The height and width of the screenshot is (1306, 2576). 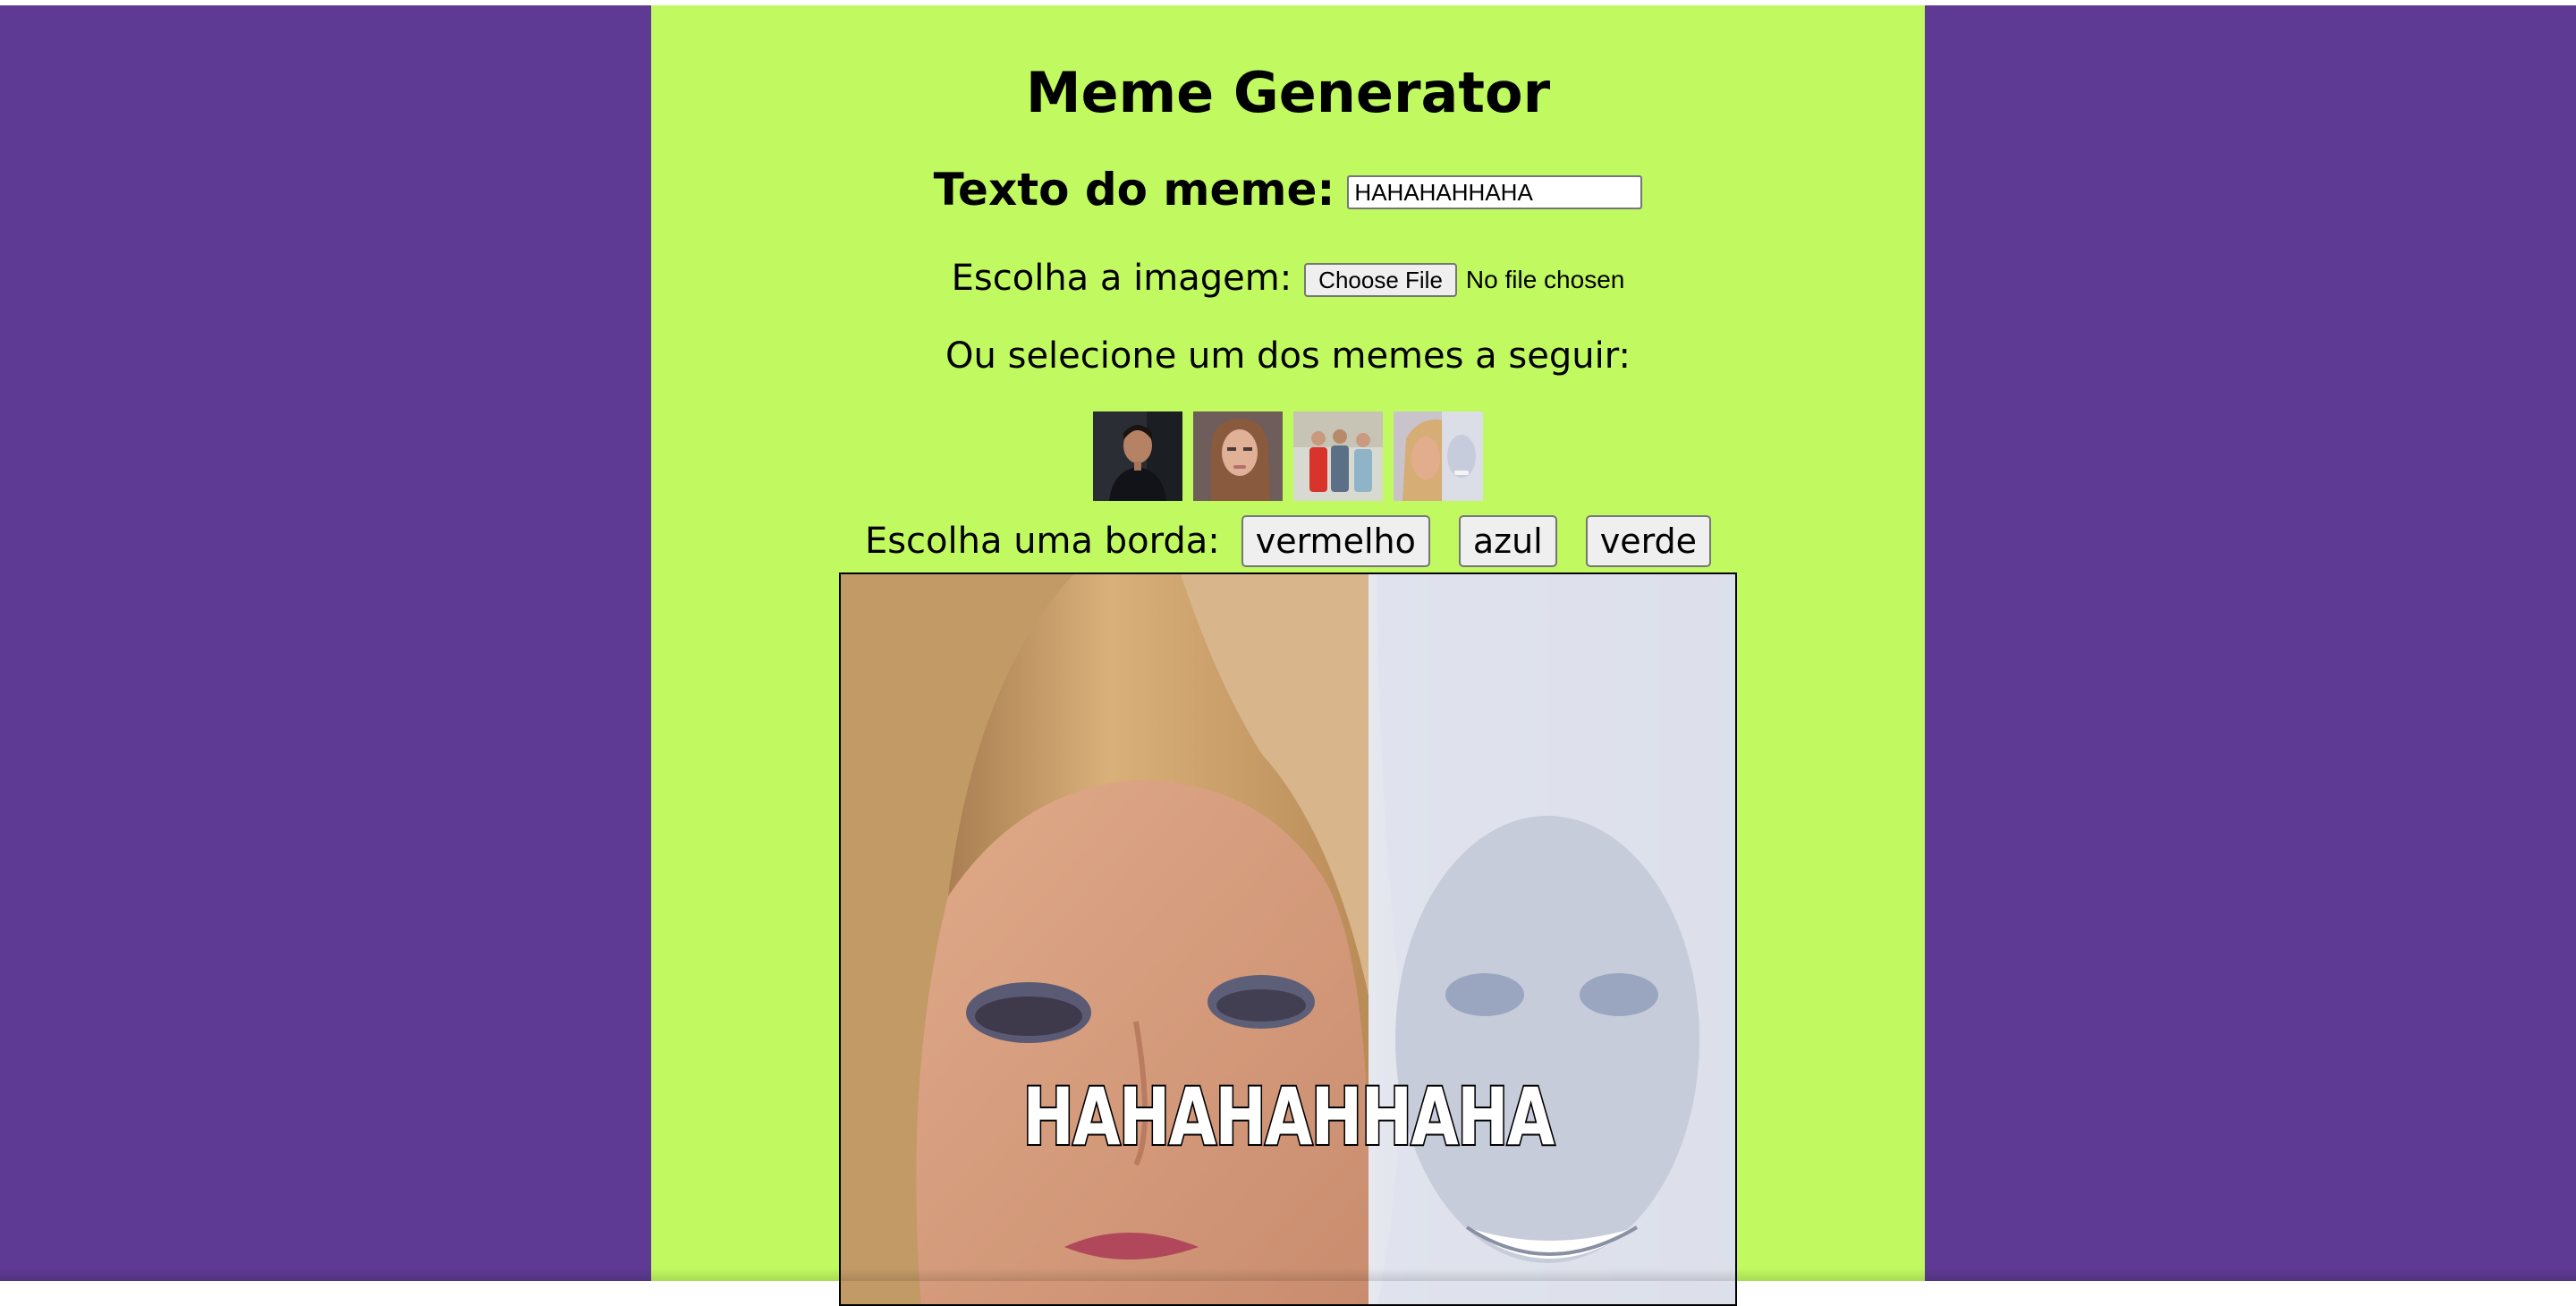 I want to click on meme-thumb-group, so click(x=1338, y=456).